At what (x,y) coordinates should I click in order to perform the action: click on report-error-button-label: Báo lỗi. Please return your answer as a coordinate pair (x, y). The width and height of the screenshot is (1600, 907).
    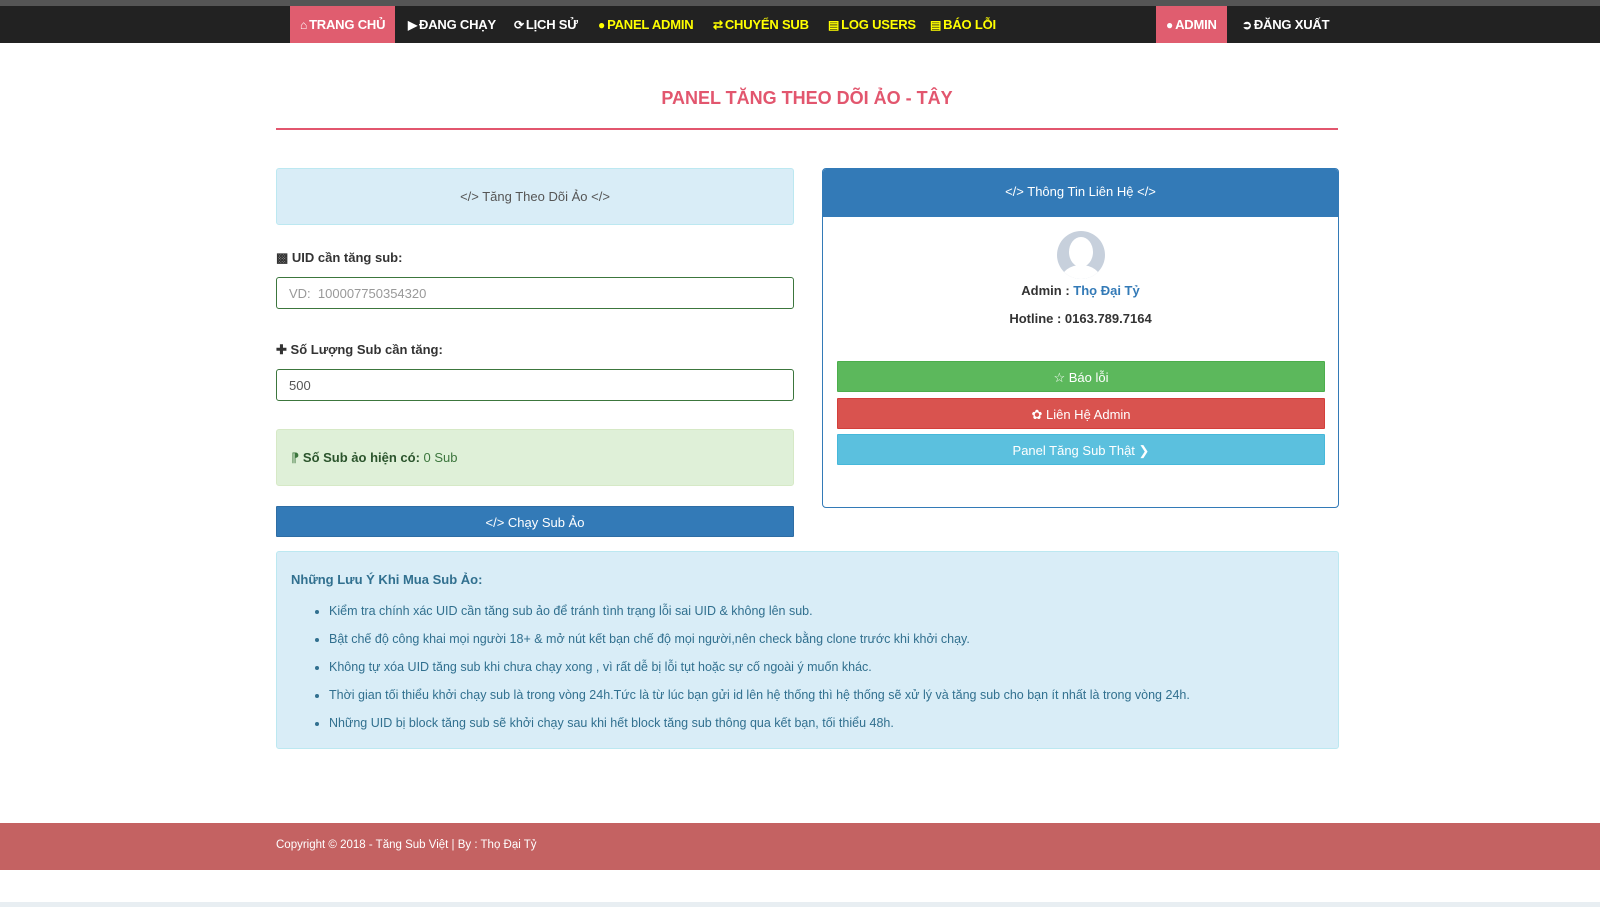
    Looking at the image, I should click on (1088, 377).